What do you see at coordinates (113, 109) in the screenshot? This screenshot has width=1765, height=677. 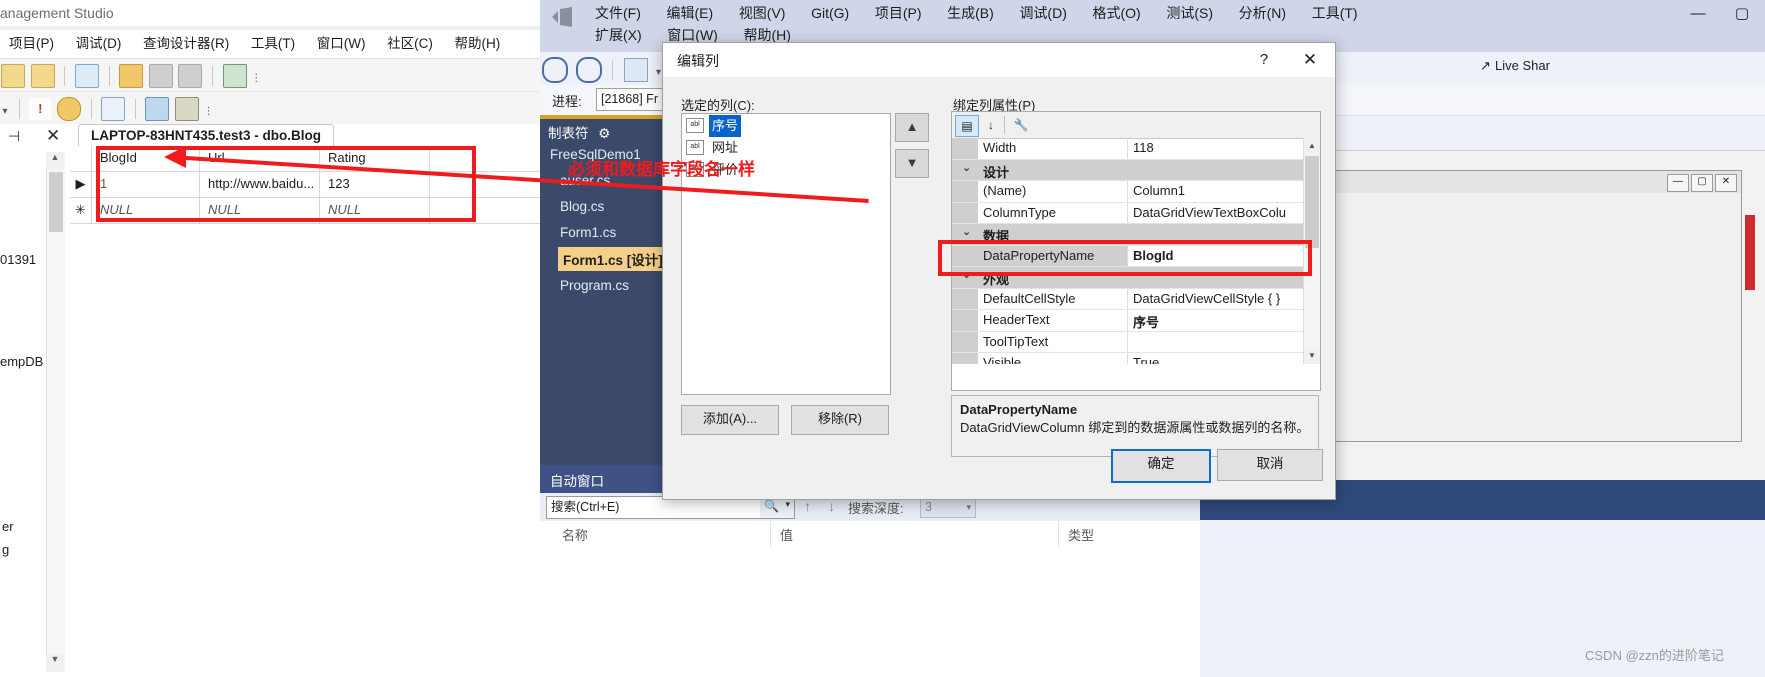 I see `list-icon` at bounding box center [113, 109].